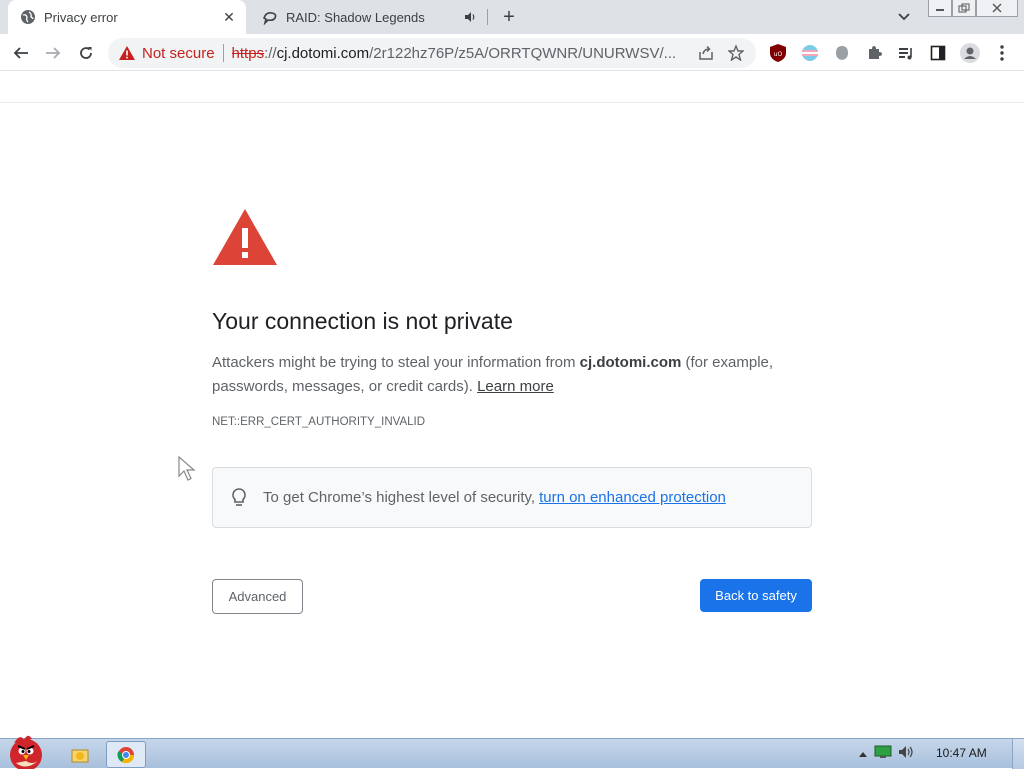 Image resolution: width=1024 pixels, height=769 pixels. I want to click on url-scheme: https, so click(248, 53).